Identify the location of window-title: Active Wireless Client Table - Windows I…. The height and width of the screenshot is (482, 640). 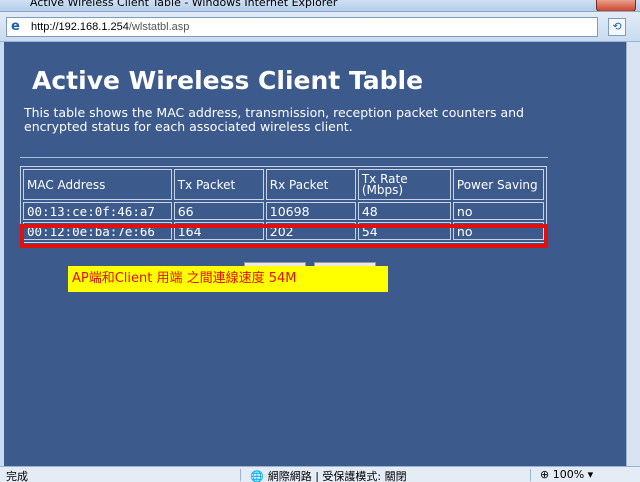
(184, 4).